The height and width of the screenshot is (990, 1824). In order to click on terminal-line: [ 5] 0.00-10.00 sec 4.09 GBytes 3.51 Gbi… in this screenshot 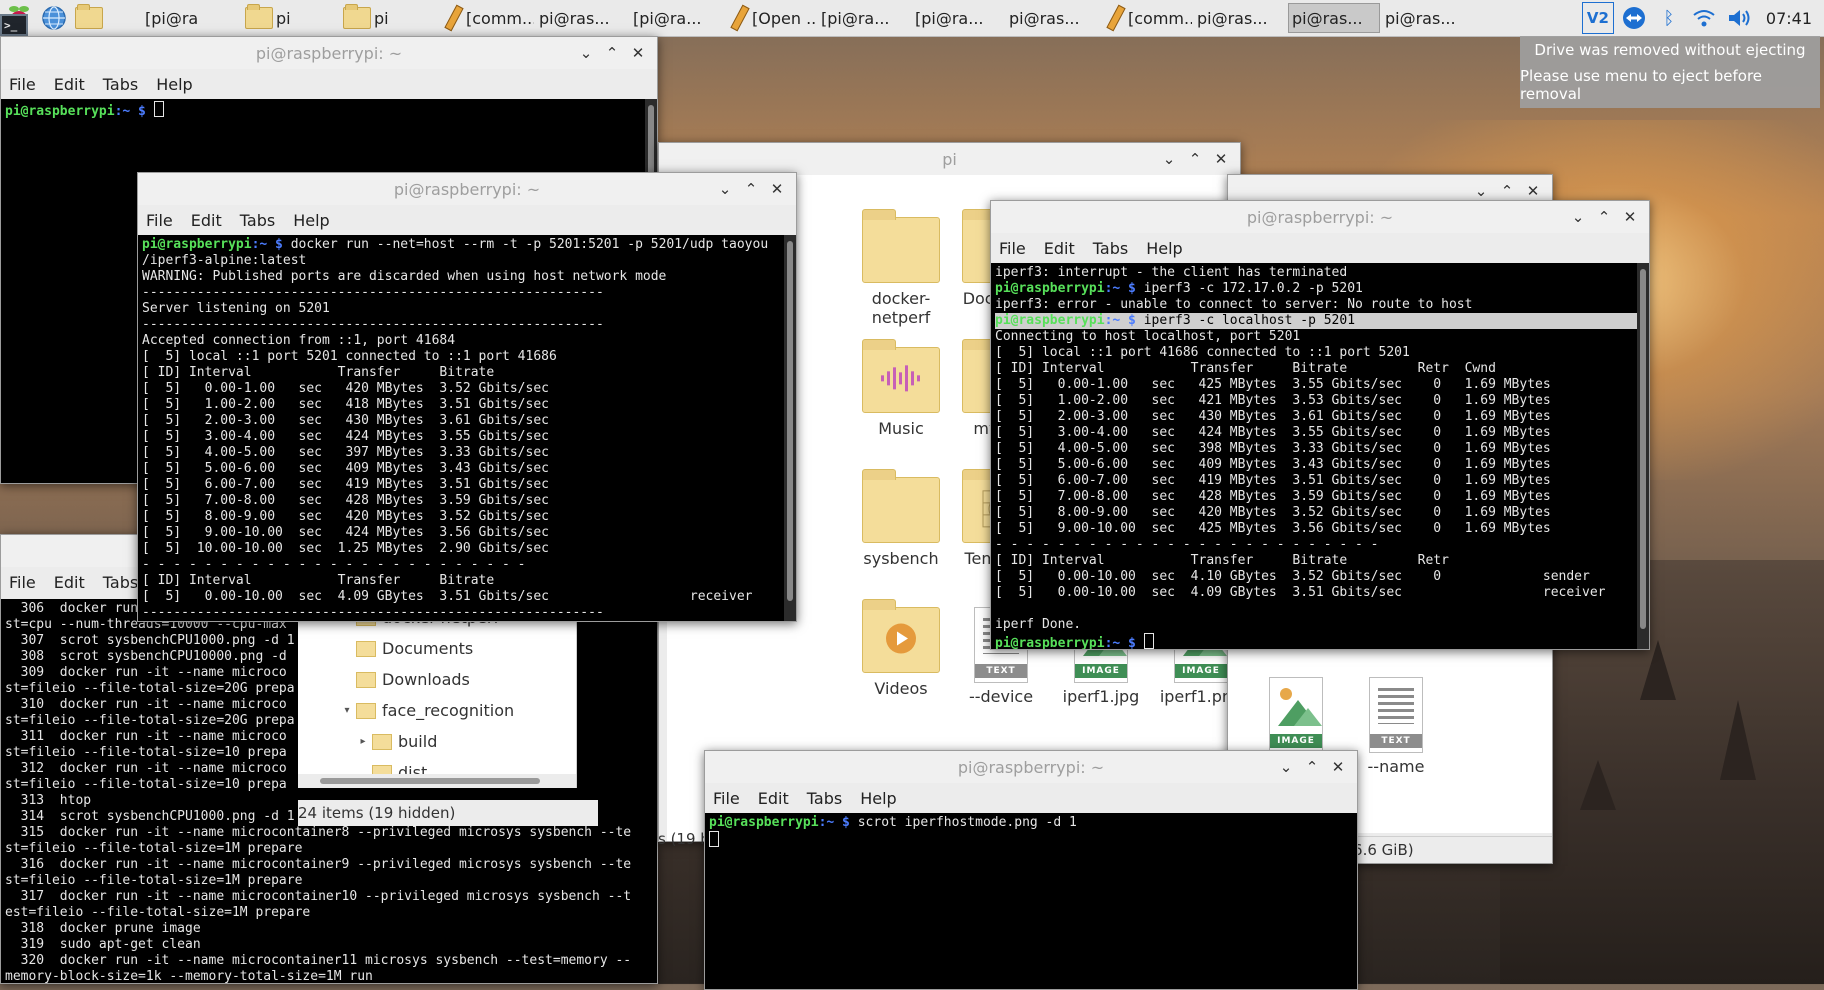, I will do `click(447, 596)`.